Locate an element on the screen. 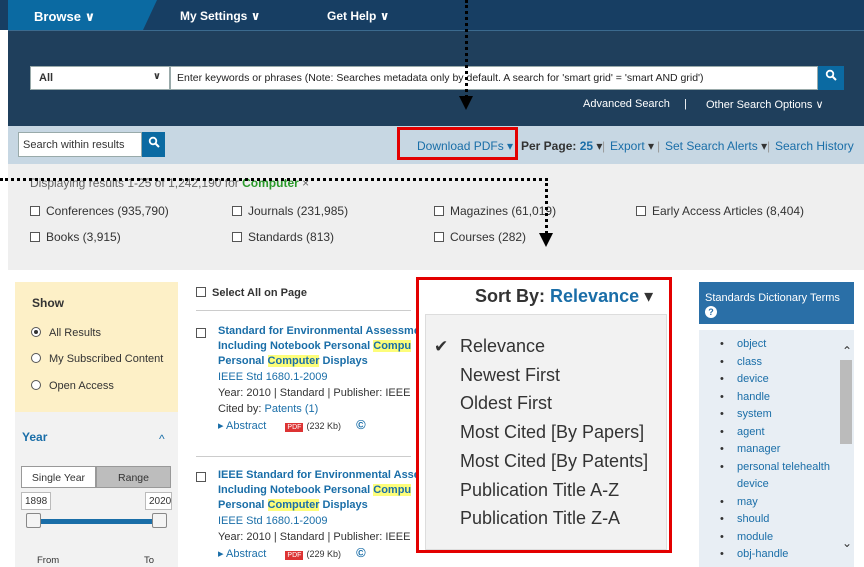  per-page-select: Per Page: 25 ▾ is located at coordinates (561, 146).